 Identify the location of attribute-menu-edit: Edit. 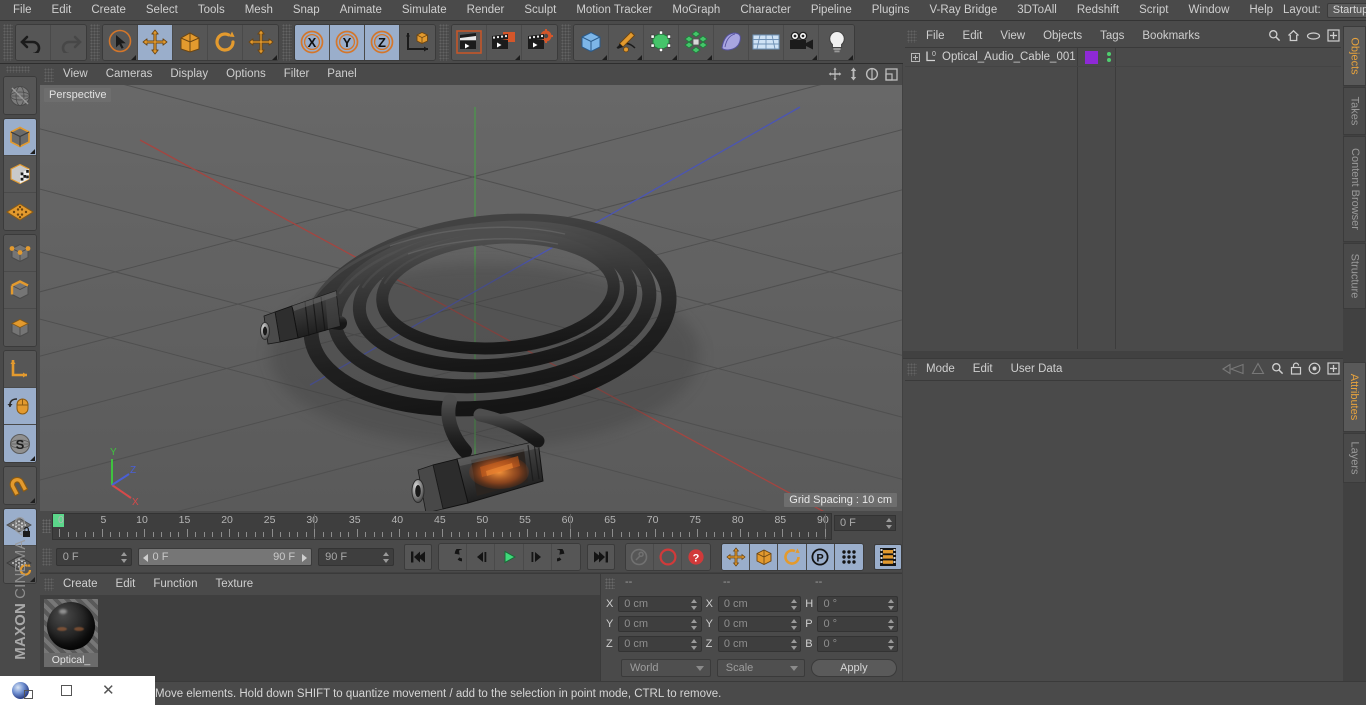
(983, 369).